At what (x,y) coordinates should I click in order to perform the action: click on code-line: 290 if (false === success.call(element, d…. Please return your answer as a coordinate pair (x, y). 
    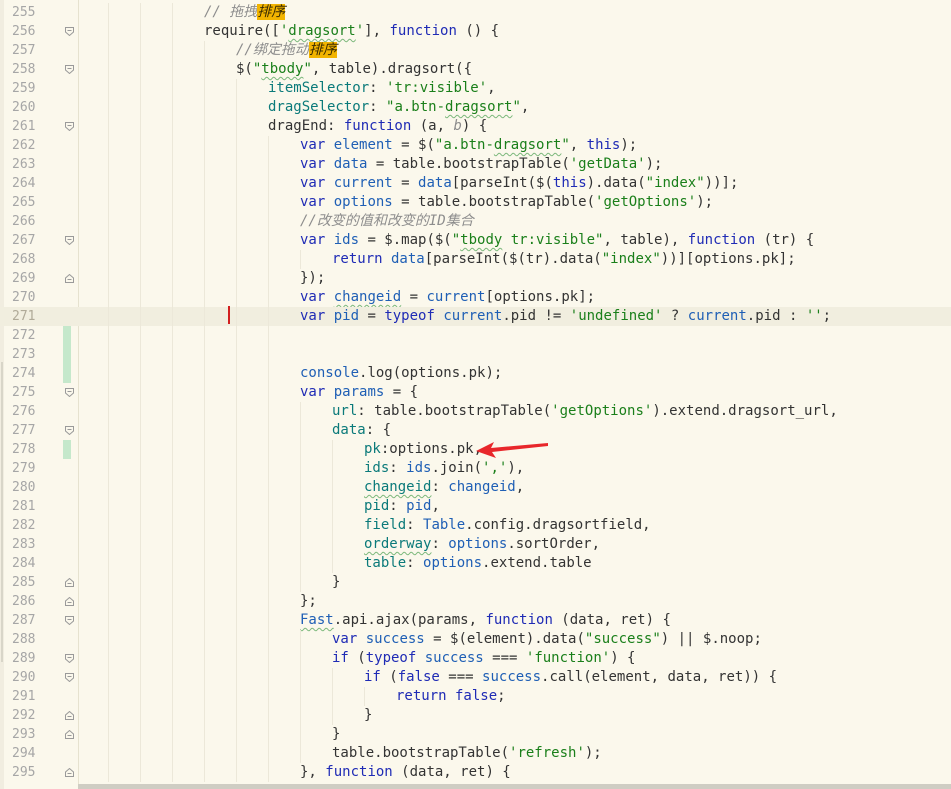
    Looking at the image, I should click on (475, 677).